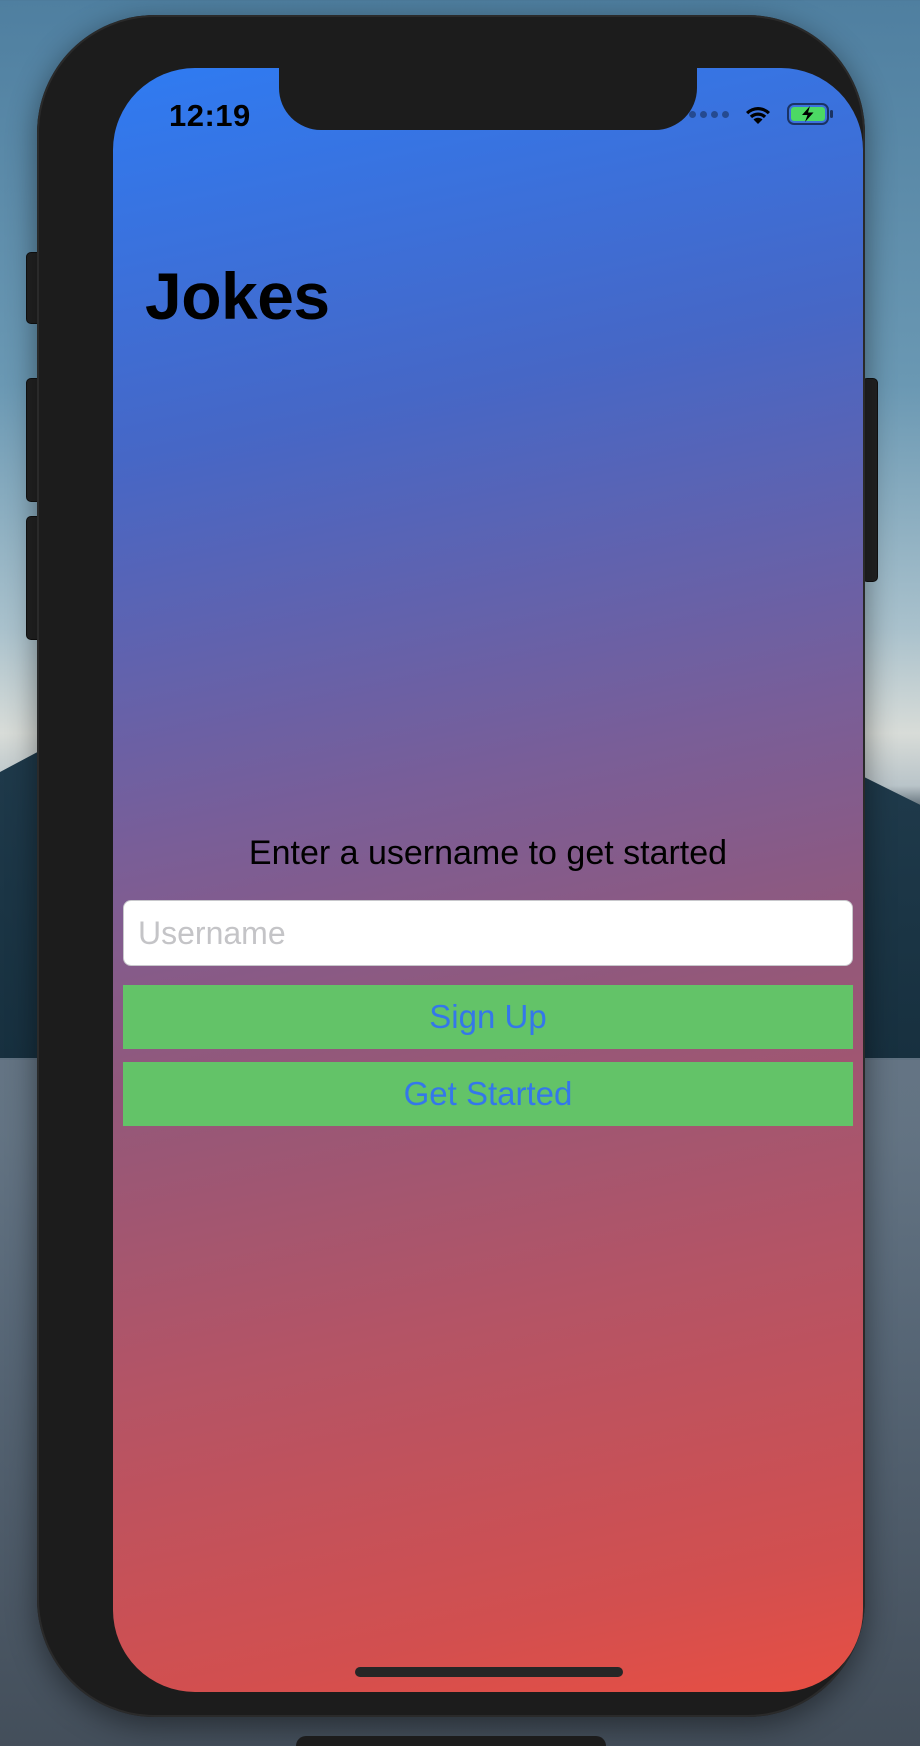 The height and width of the screenshot is (1746, 920). What do you see at coordinates (488, 1017) in the screenshot?
I see `sign-up-button: Sign Up` at bounding box center [488, 1017].